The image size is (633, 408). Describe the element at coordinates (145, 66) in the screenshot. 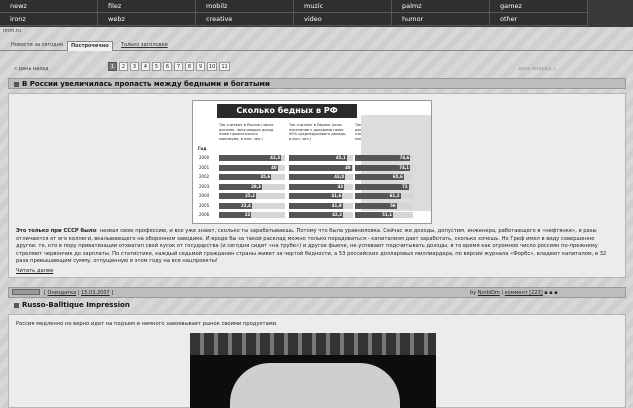

I see `page-link: 4` at that location.